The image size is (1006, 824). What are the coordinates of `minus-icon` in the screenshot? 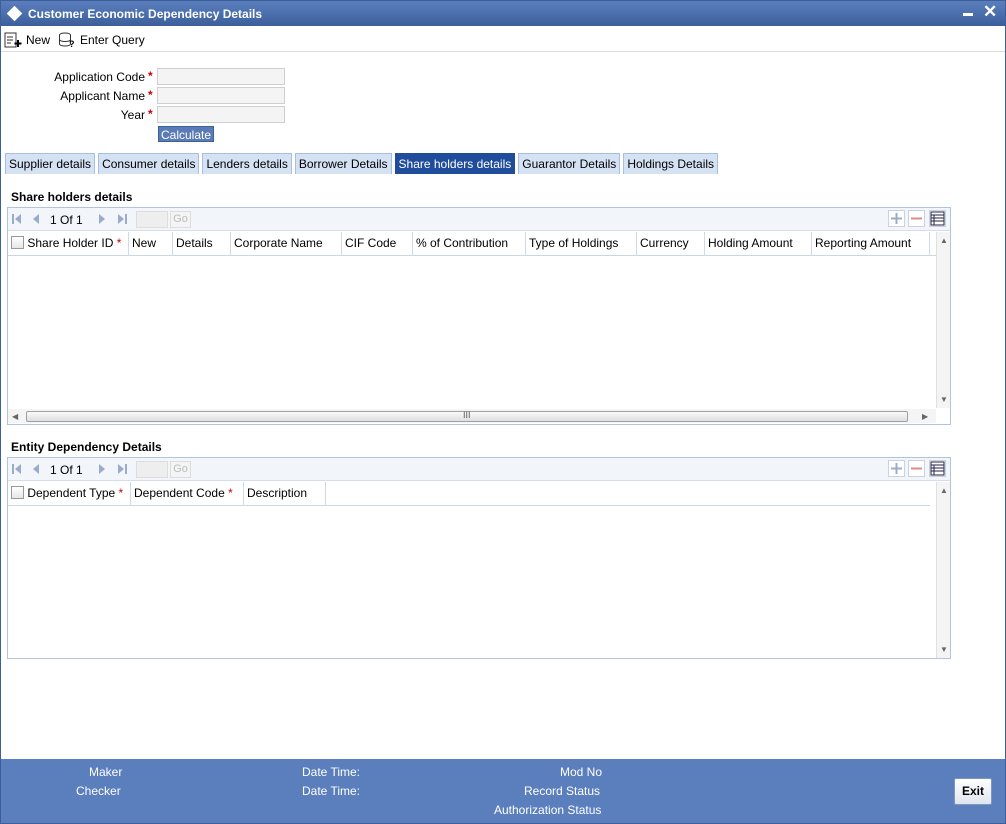 It's located at (916, 218).